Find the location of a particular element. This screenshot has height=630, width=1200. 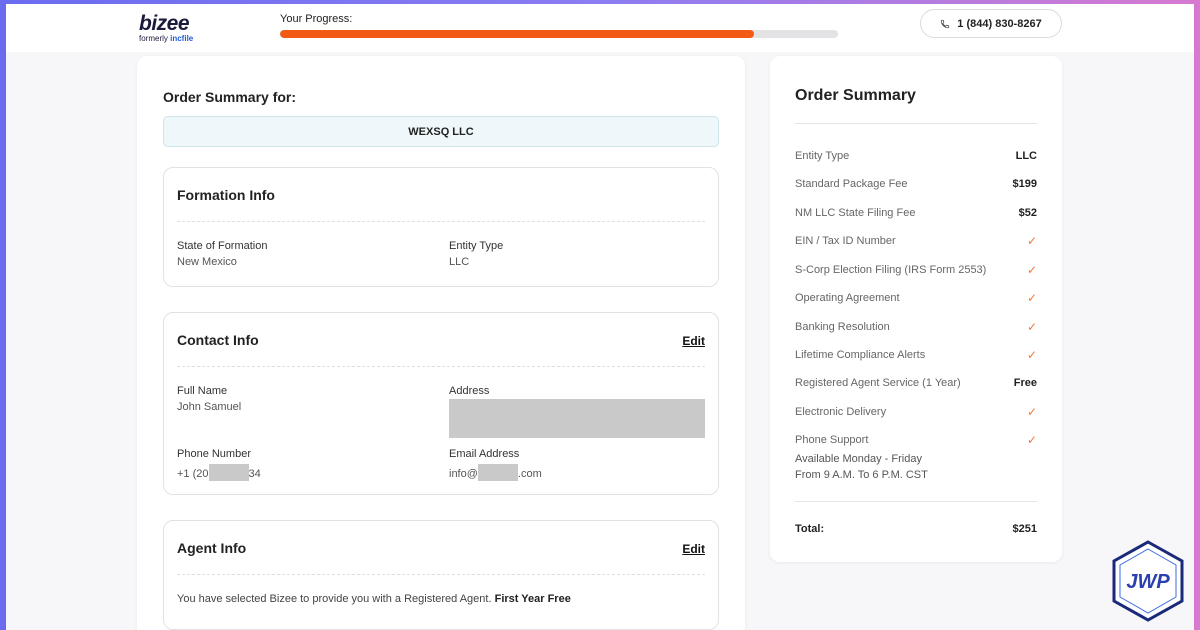

jwp-badge-text: JWP is located at coordinates (1148, 582).